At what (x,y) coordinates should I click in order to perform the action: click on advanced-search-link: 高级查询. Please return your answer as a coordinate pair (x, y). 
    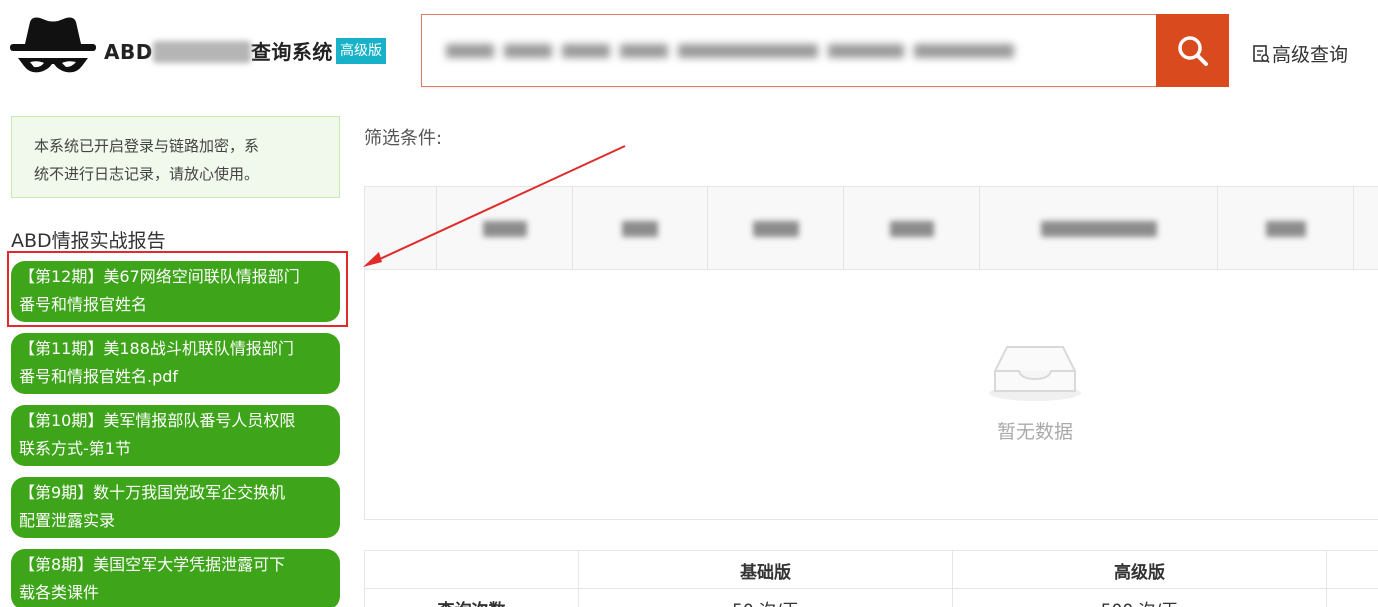
    Looking at the image, I should click on (1300, 53).